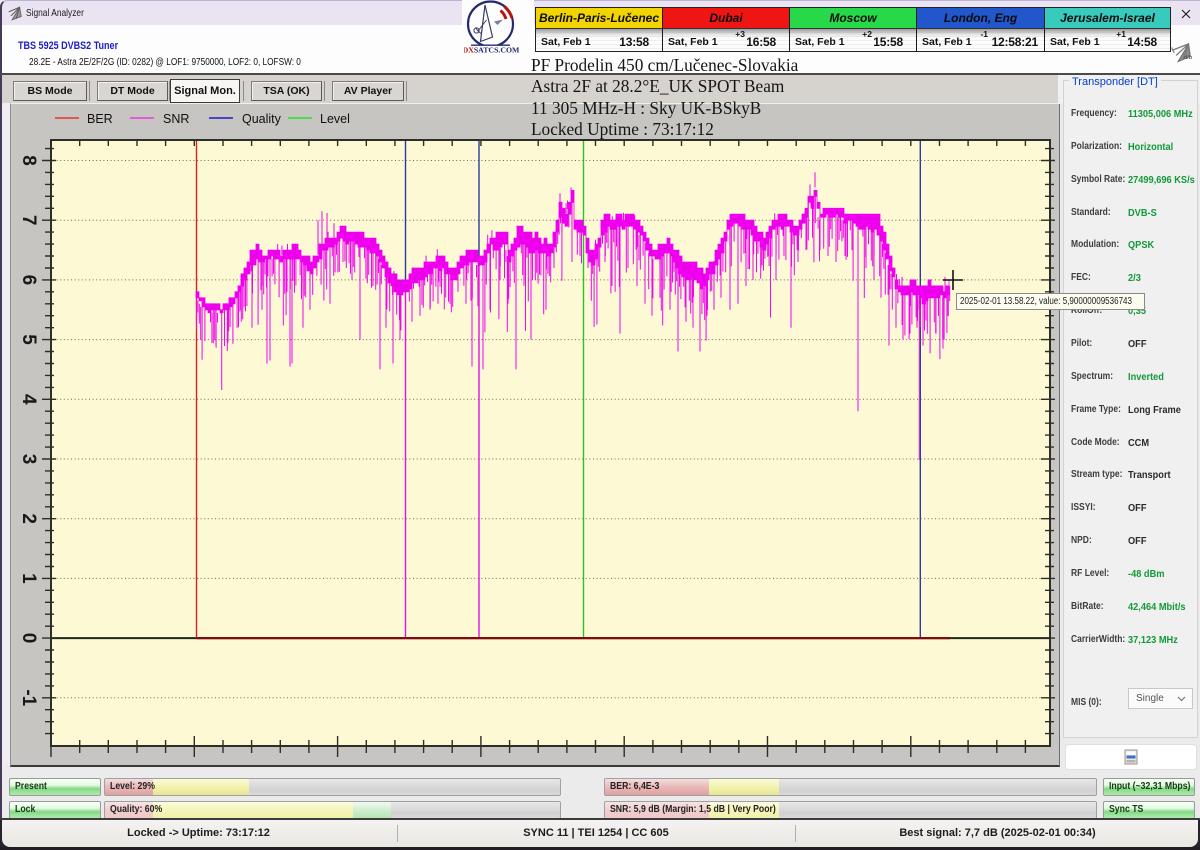  Describe the element at coordinates (28, 160) in the screenshot. I see `svg-text: 8` at that location.